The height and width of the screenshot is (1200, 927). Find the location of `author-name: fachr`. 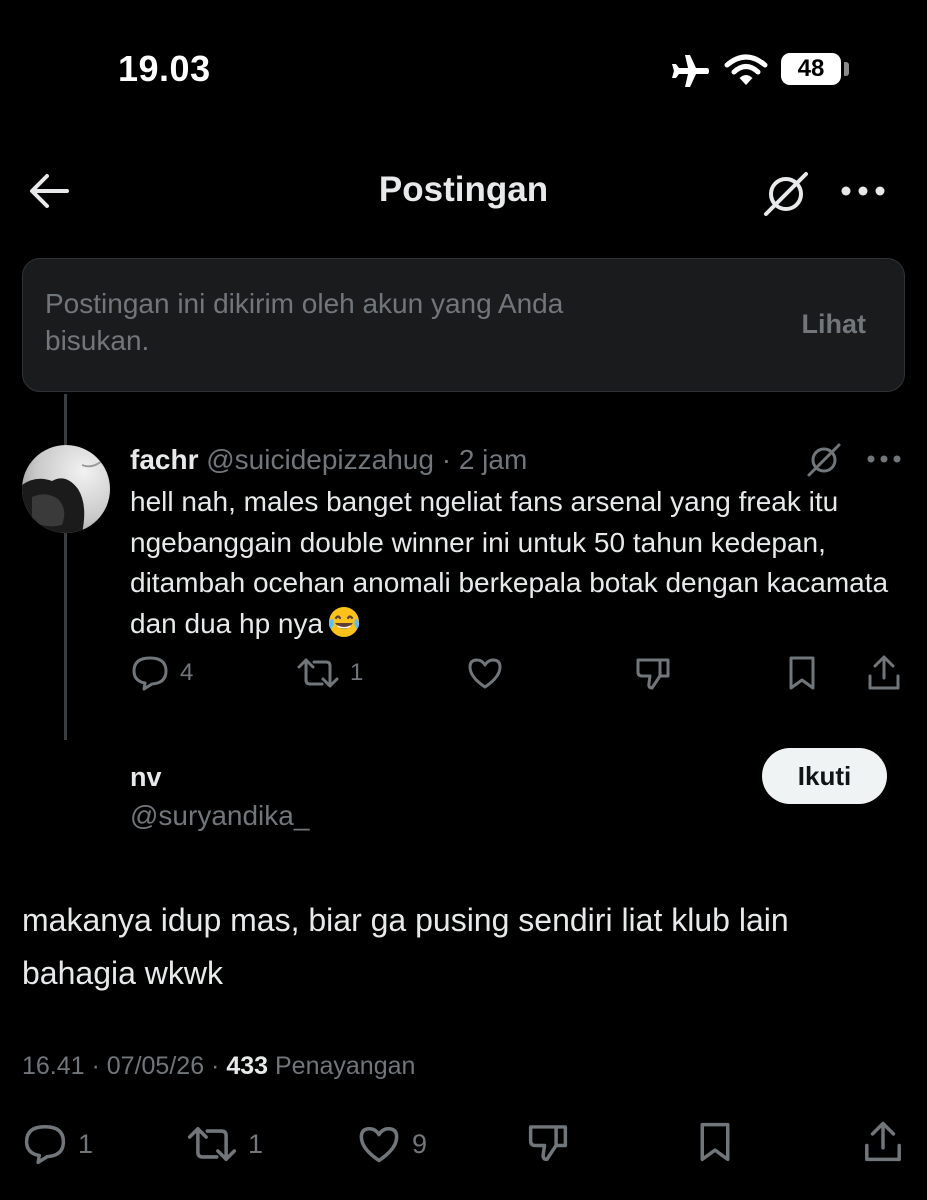

author-name: fachr is located at coordinates (164, 459).